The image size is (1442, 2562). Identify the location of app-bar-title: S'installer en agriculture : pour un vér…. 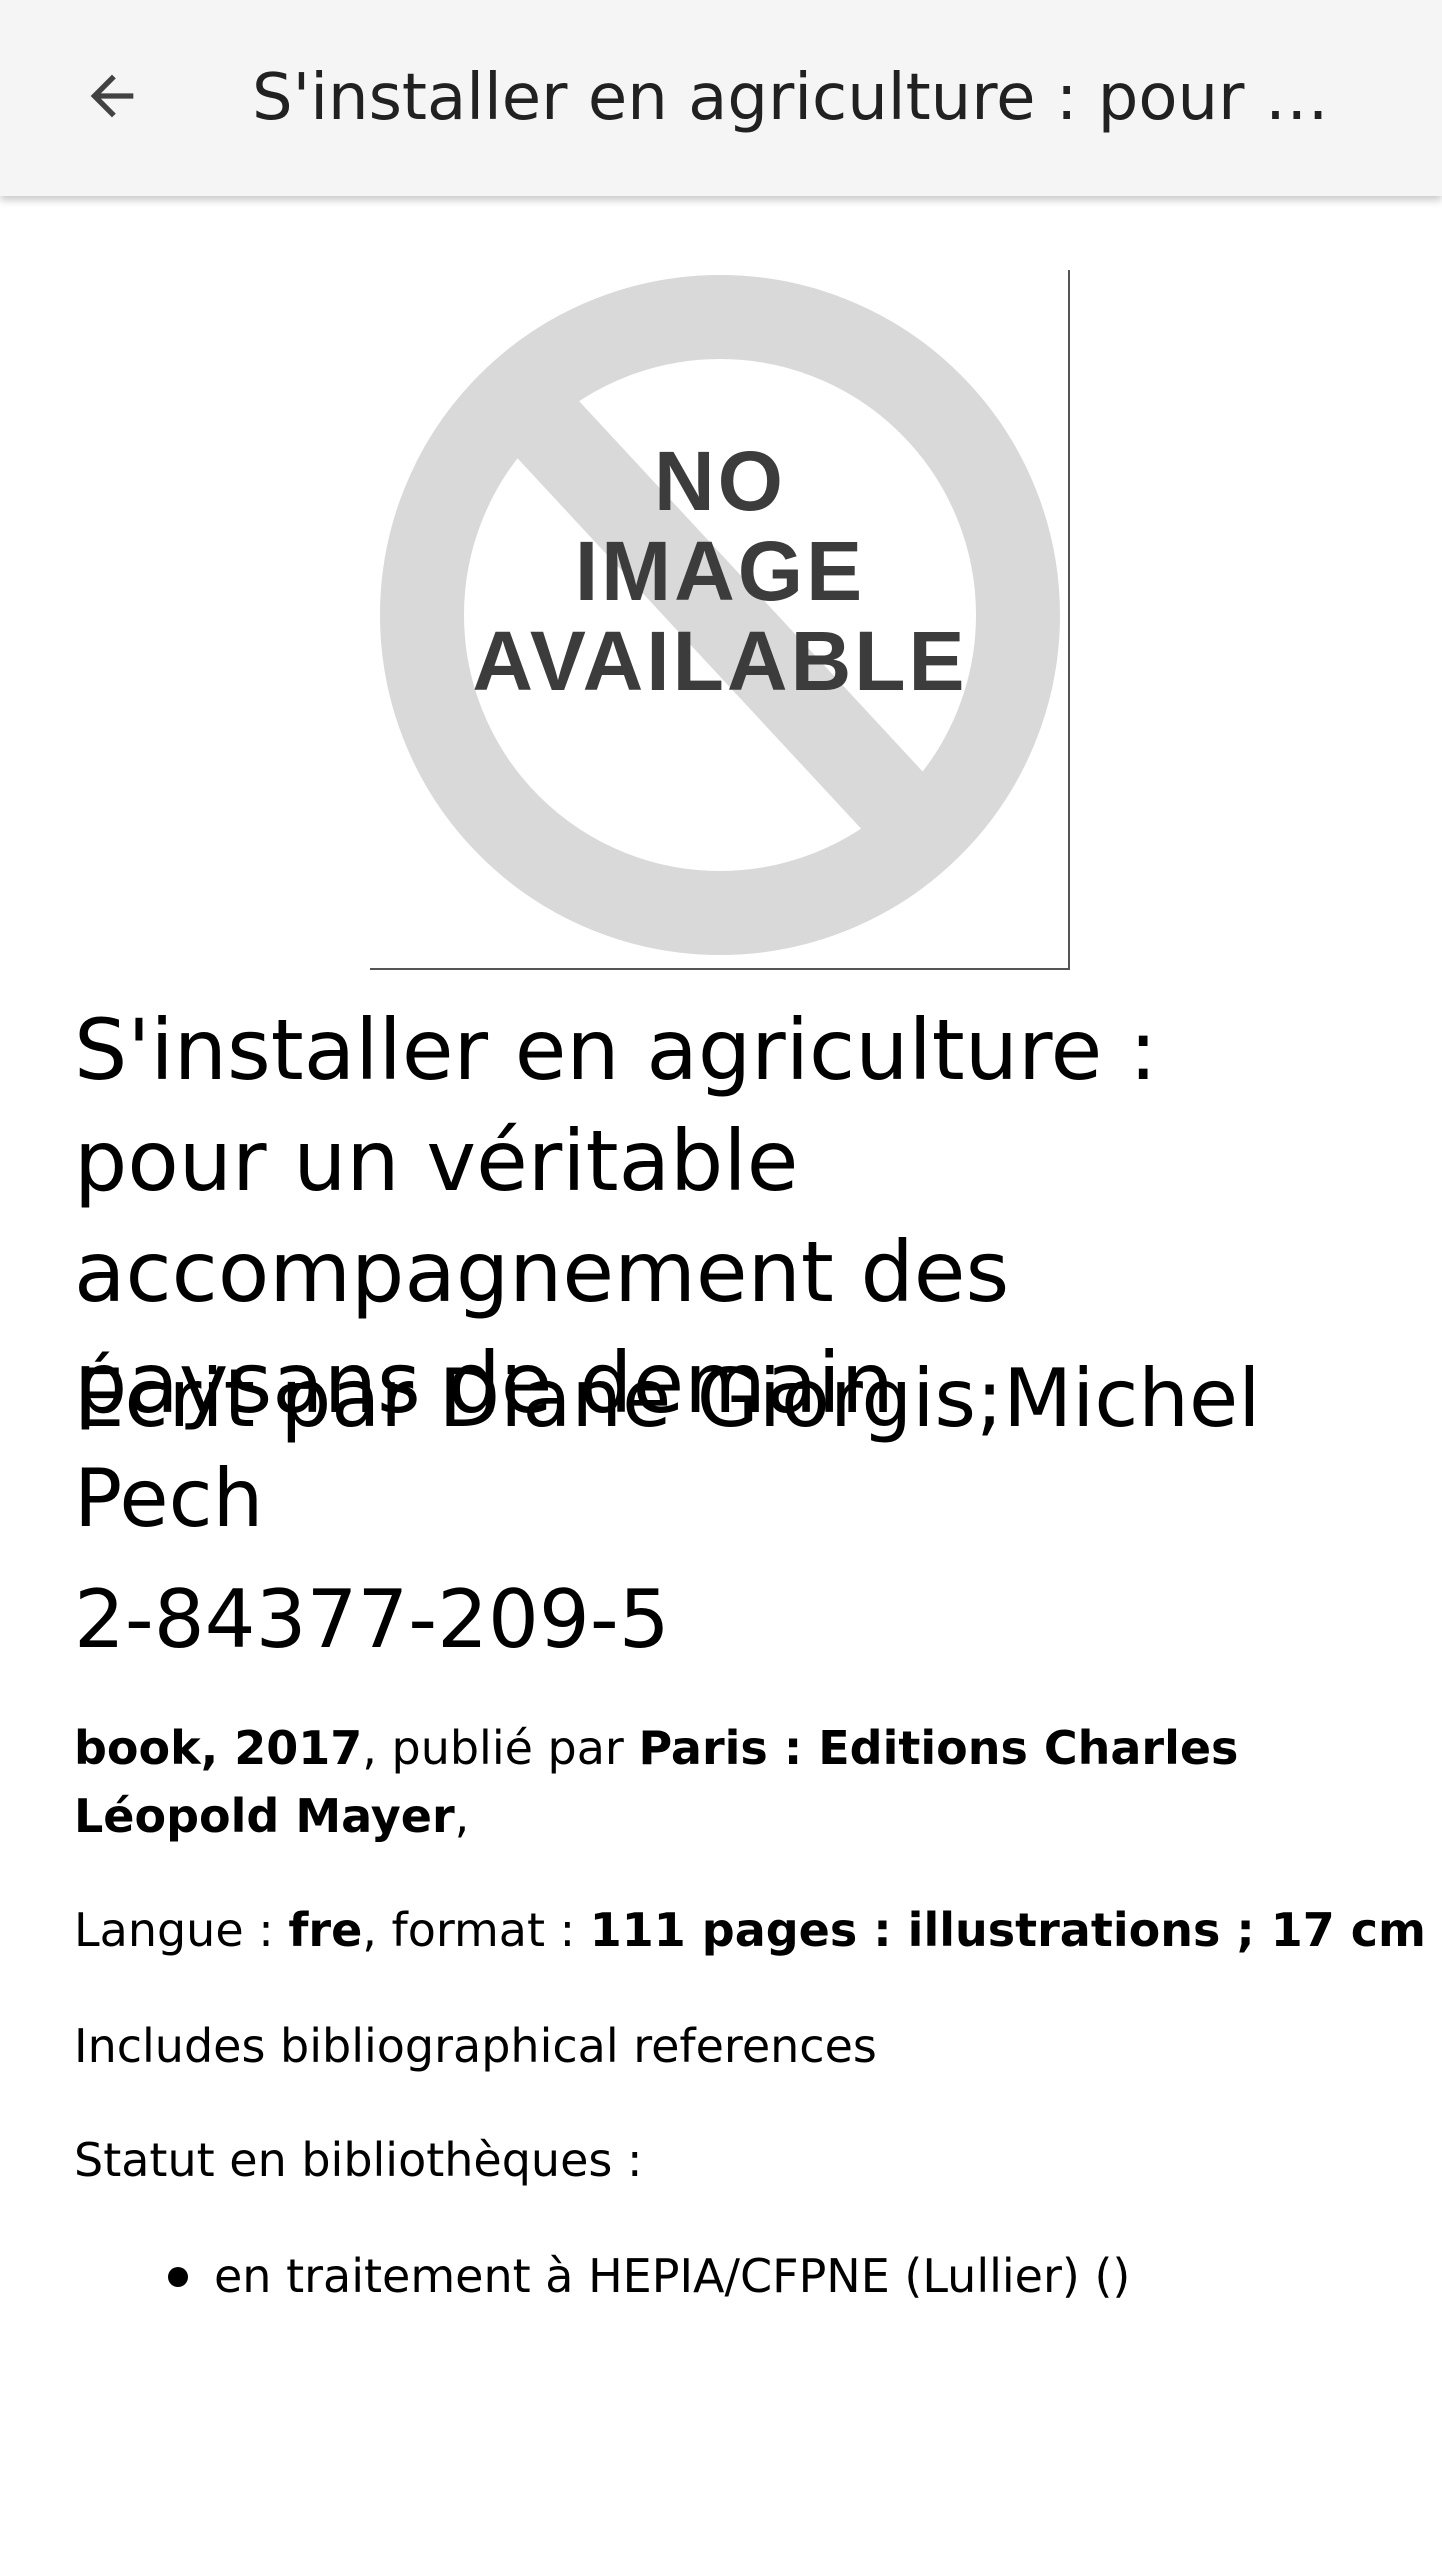
(807, 98).